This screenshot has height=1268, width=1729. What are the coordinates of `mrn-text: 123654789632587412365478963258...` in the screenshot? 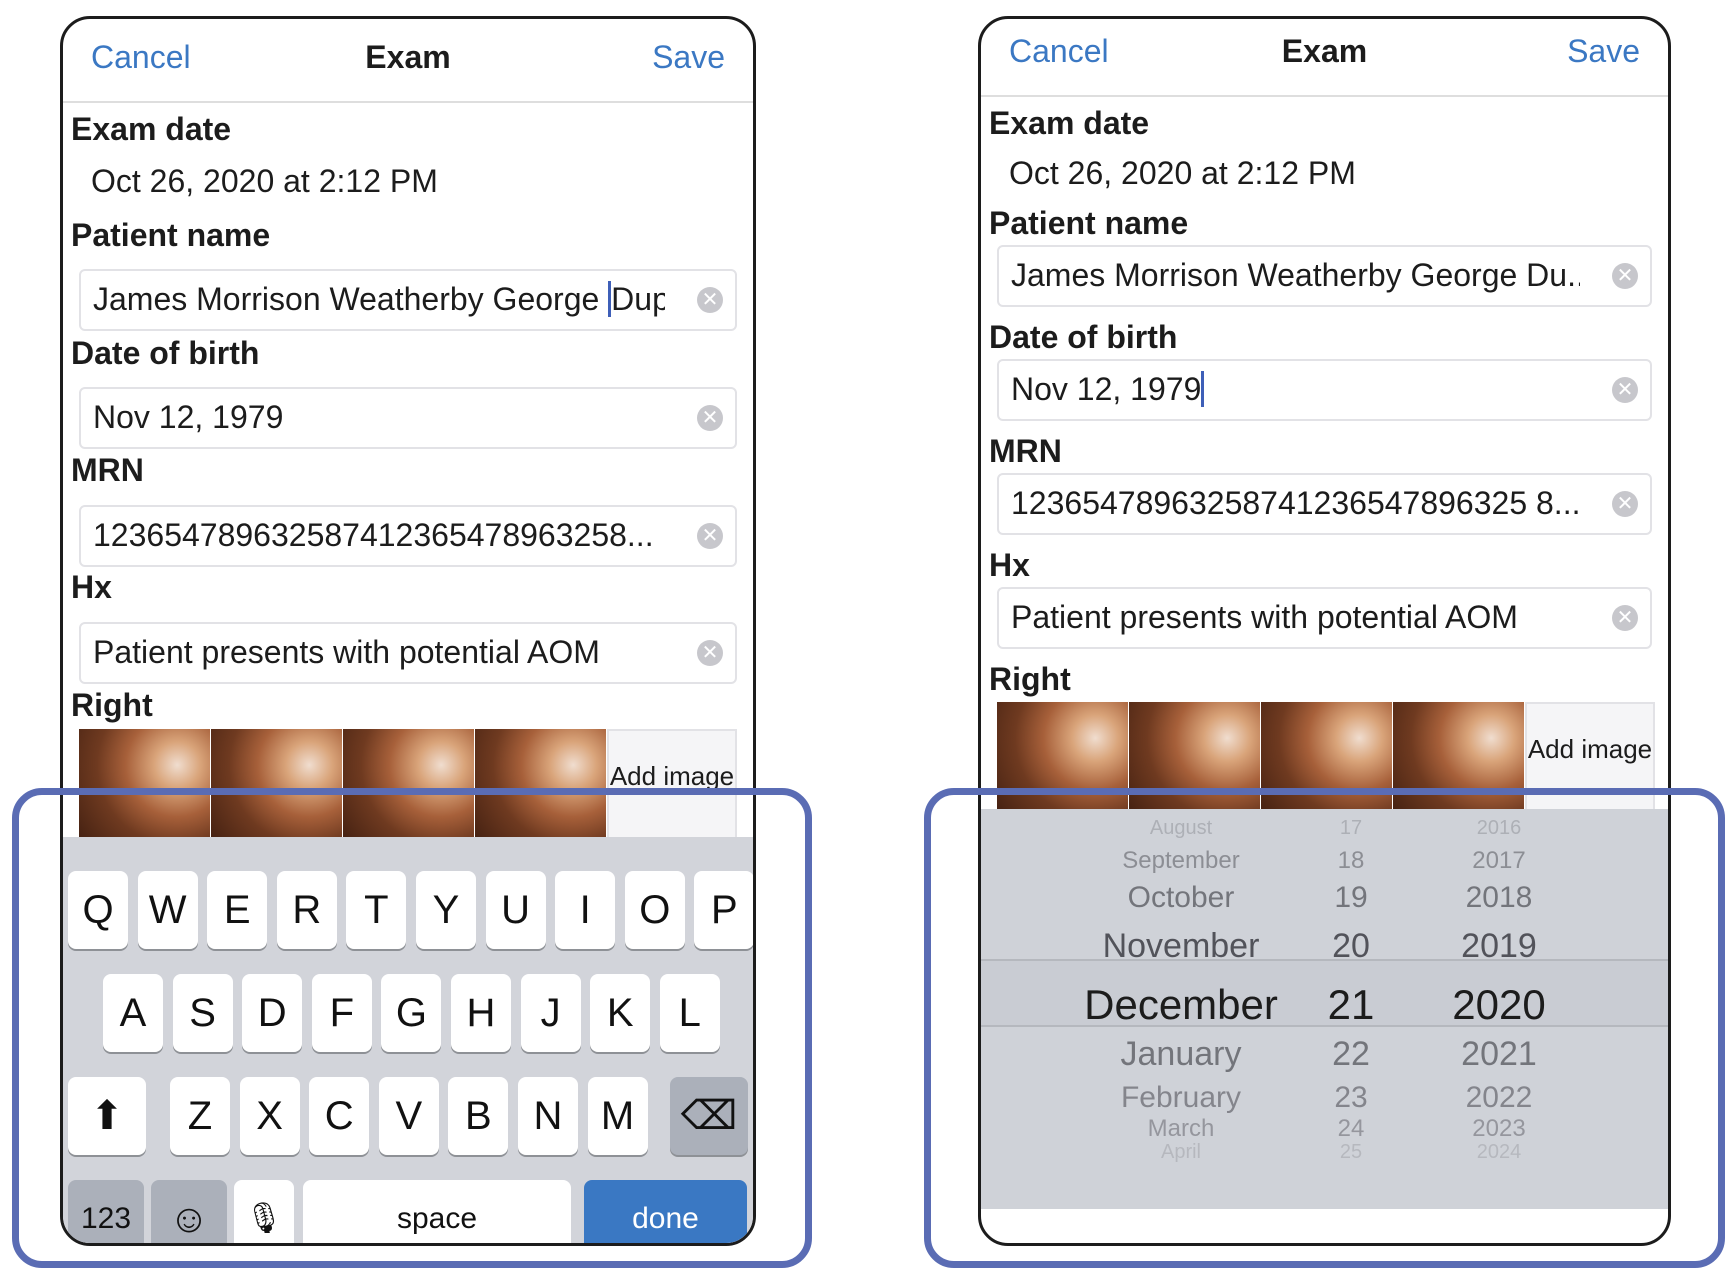 It's located at (373, 535).